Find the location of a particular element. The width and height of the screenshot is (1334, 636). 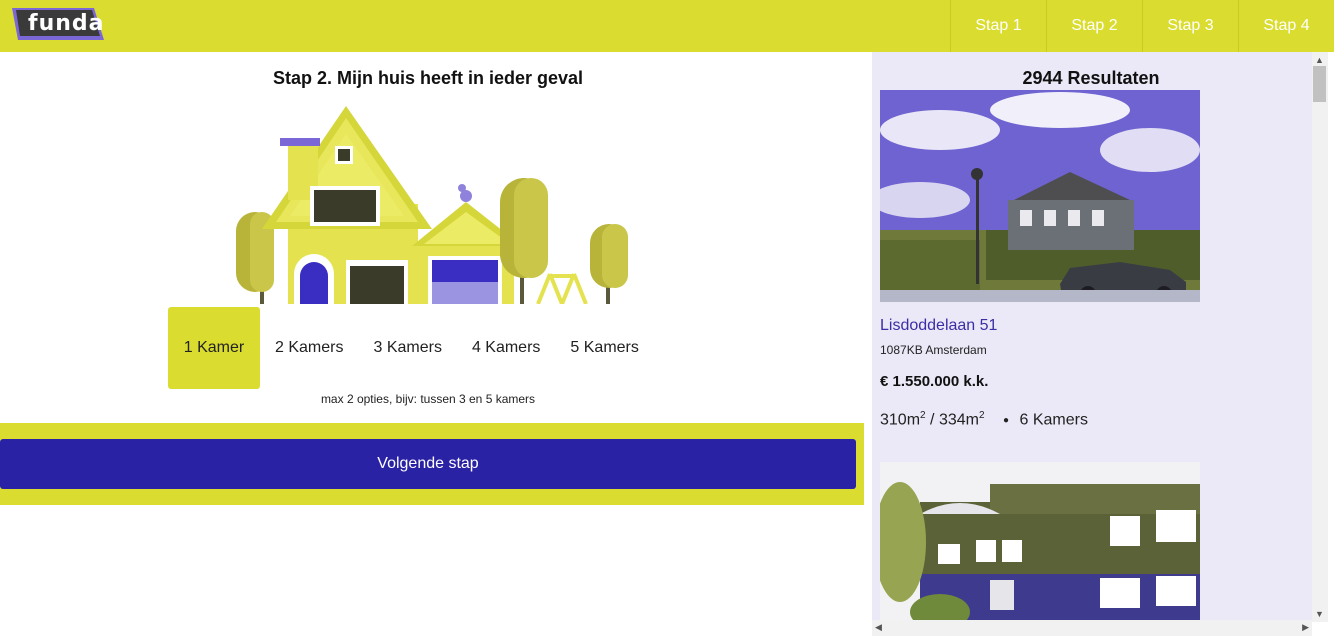

selection-hint: max 2 opties, bijv: tussen 3 en 5 kamers is located at coordinates (428, 399).